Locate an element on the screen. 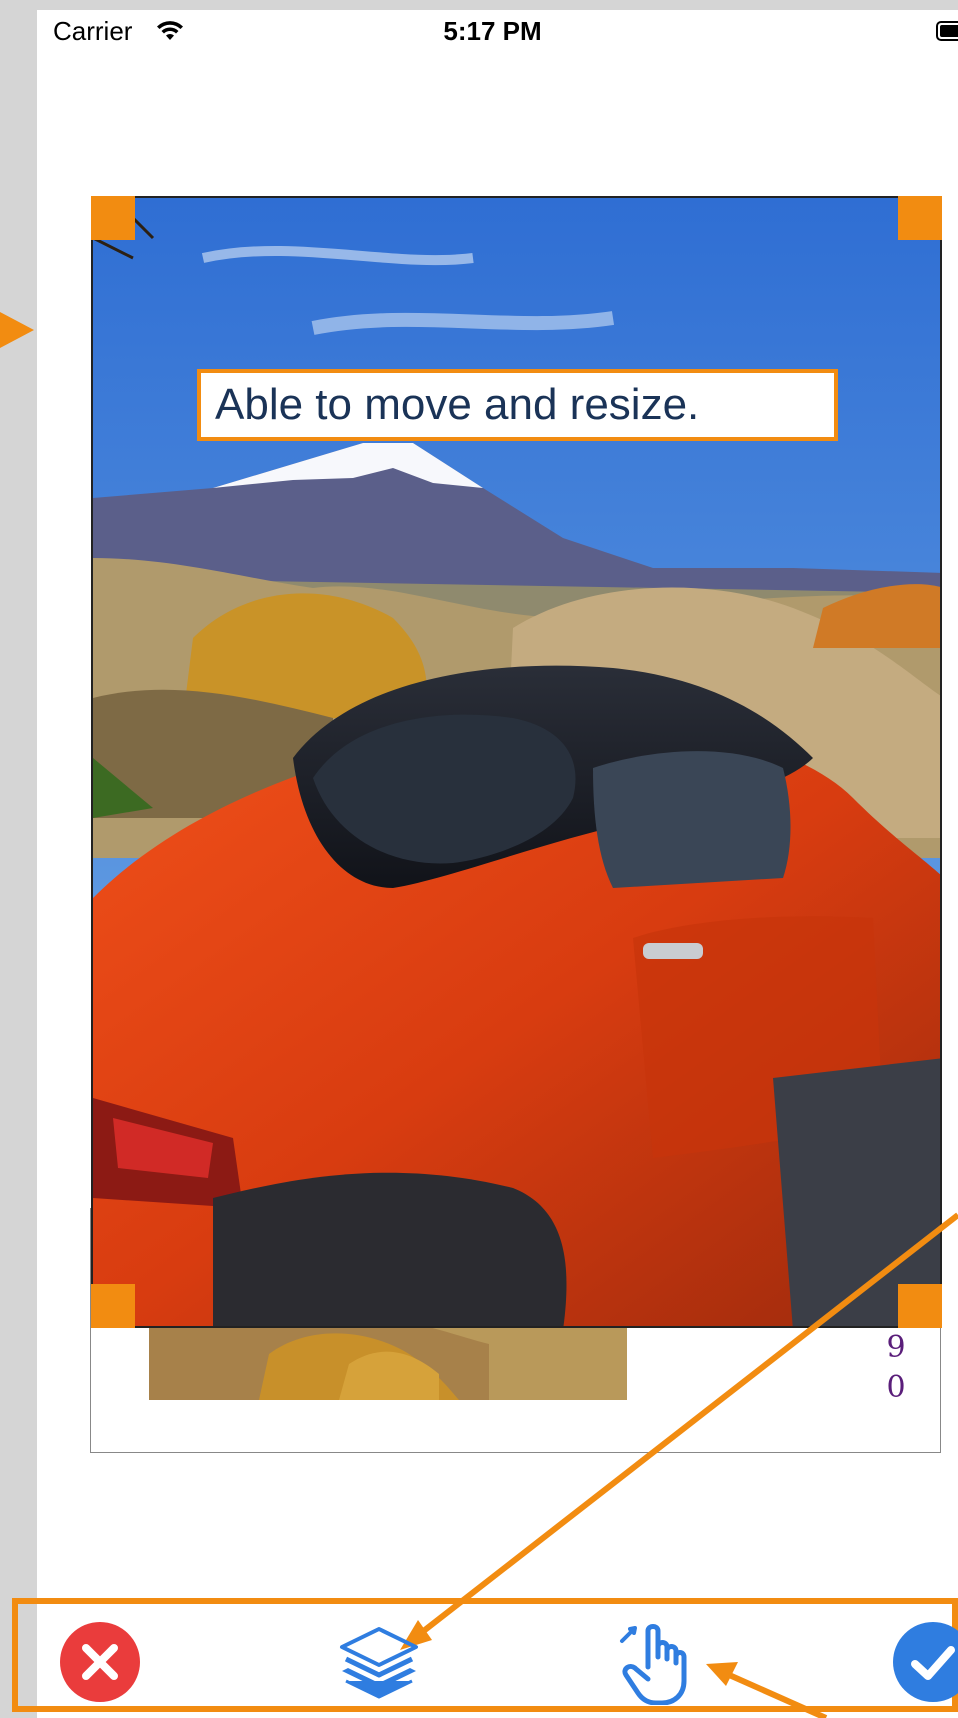 This screenshot has height=1718, width=958. number-digit: 0 is located at coordinates (896, 1387).